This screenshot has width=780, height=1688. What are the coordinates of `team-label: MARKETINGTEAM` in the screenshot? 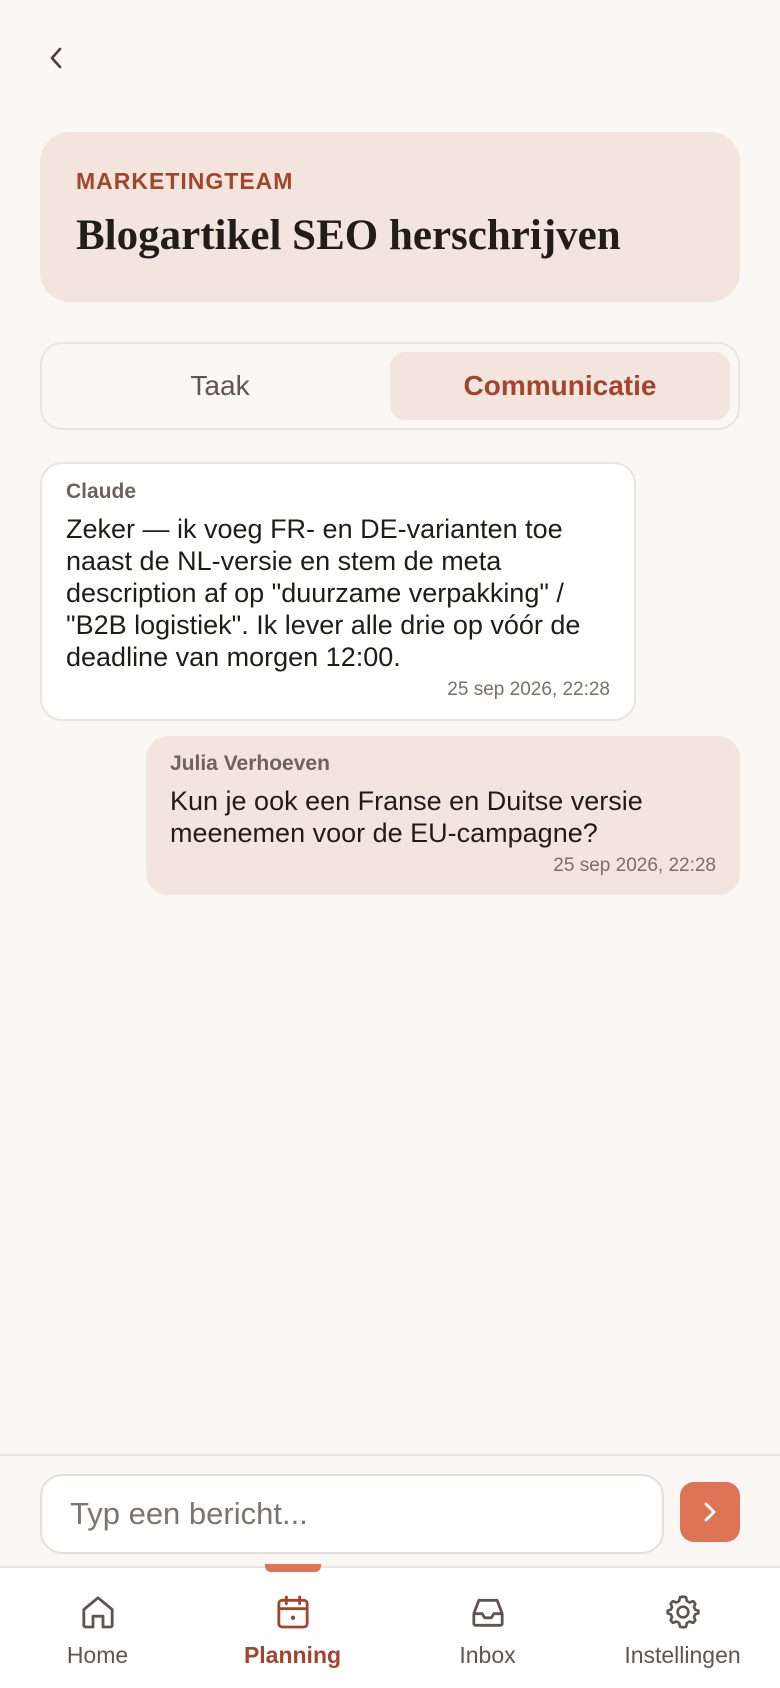 It's located at (185, 181).